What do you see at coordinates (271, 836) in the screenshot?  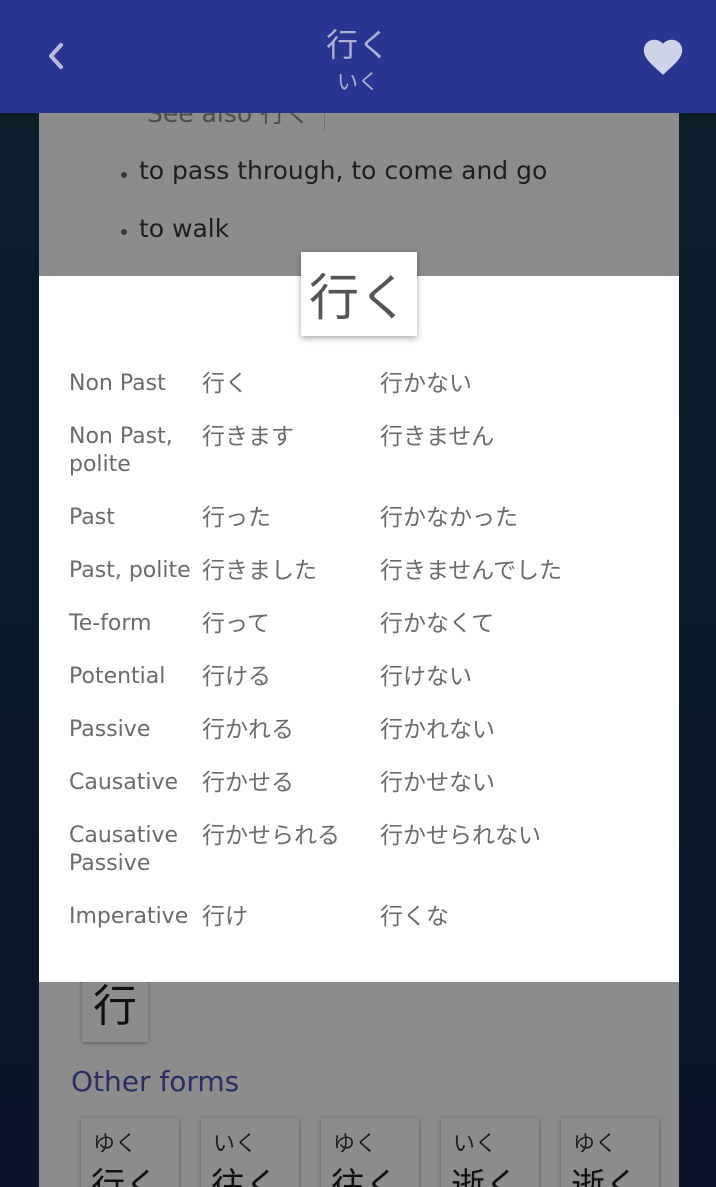 I see `positive-form: 行かせられる` at bounding box center [271, 836].